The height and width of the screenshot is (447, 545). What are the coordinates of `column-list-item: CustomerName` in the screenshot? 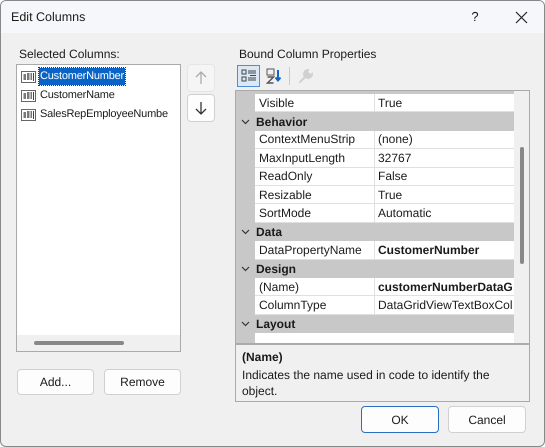 It's located at (77, 95).